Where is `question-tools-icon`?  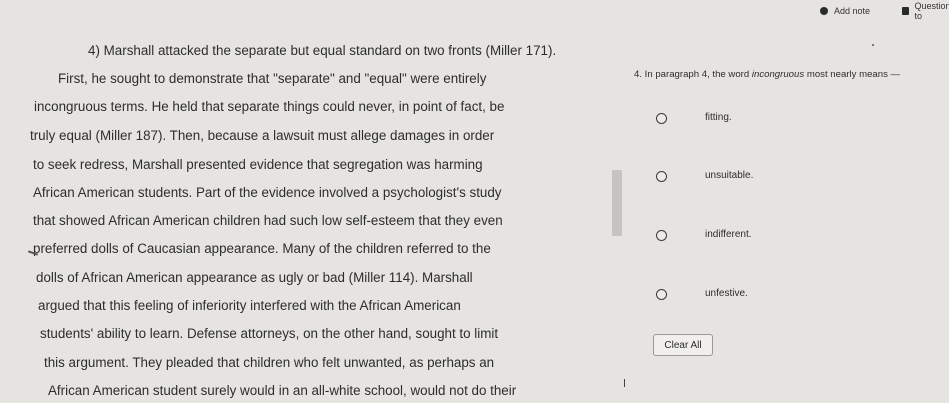
question-tools-icon is located at coordinates (905, 11).